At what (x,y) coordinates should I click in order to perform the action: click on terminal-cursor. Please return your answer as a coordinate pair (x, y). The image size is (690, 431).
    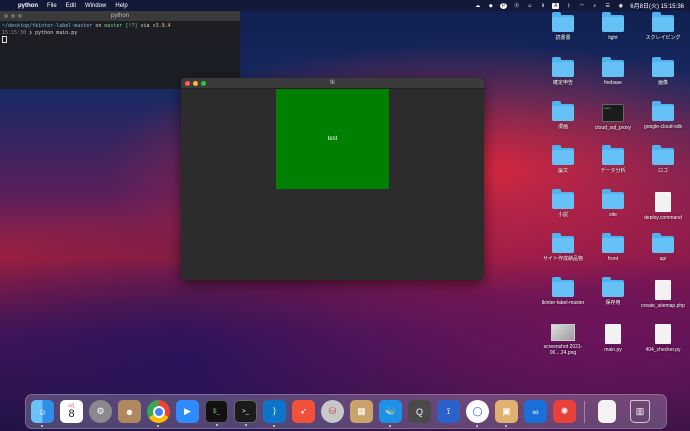
    Looking at the image, I should click on (4, 39).